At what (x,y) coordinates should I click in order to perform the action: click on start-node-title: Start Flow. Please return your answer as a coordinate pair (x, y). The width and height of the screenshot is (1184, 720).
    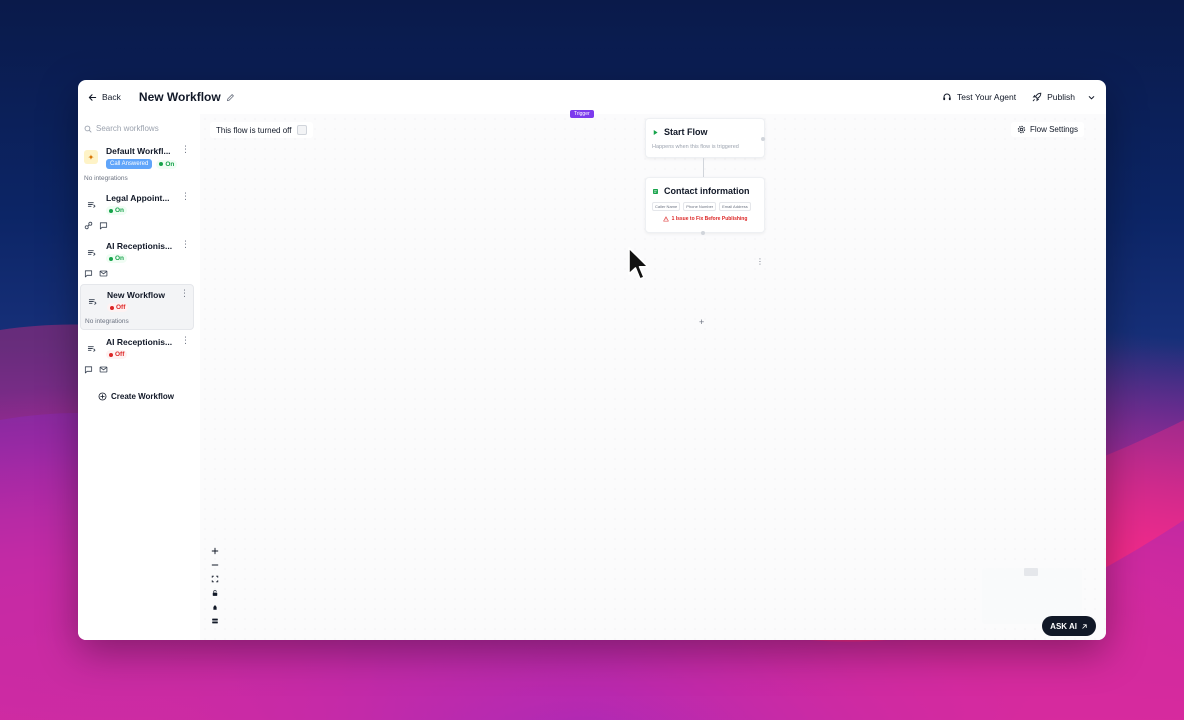
    Looking at the image, I should click on (686, 132).